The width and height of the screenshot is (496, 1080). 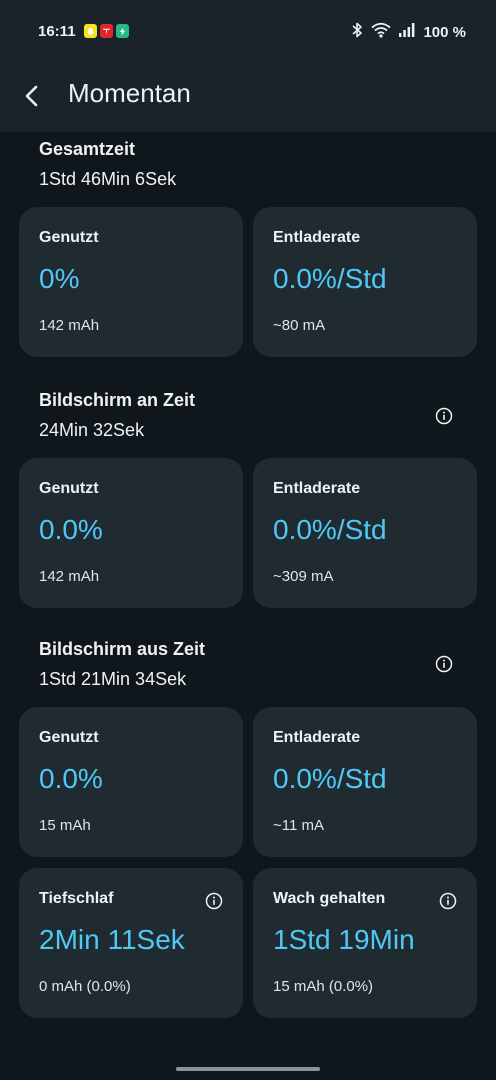 I want to click on card-value: 2Min 11Sek, so click(x=112, y=939).